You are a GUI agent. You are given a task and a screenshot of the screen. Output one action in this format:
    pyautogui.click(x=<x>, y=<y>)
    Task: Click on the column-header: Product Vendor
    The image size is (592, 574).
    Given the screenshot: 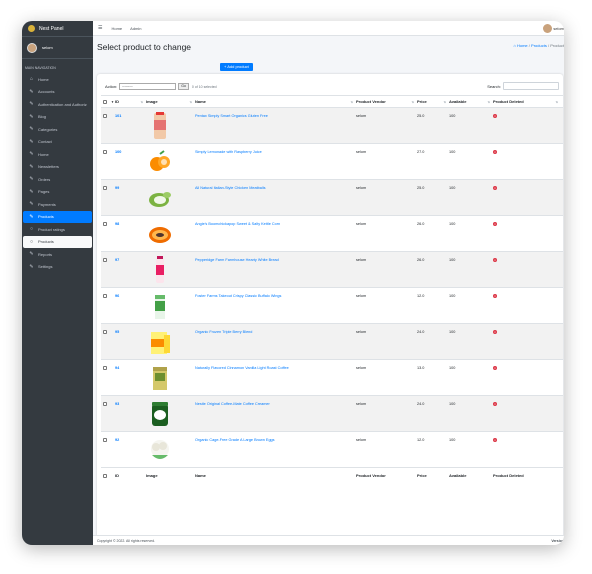 What is the action you would take?
    pyautogui.click(x=371, y=101)
    